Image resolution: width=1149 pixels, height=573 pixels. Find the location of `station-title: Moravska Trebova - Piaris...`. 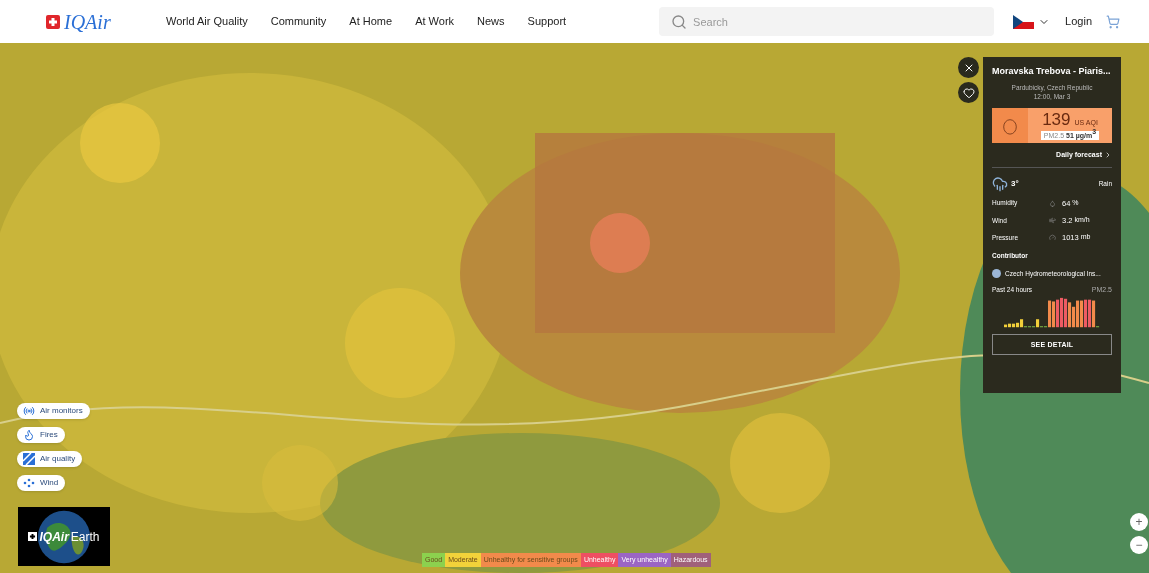

station-title: Moravska Trebova - Piaris... is located at coordinates (1052, 71).